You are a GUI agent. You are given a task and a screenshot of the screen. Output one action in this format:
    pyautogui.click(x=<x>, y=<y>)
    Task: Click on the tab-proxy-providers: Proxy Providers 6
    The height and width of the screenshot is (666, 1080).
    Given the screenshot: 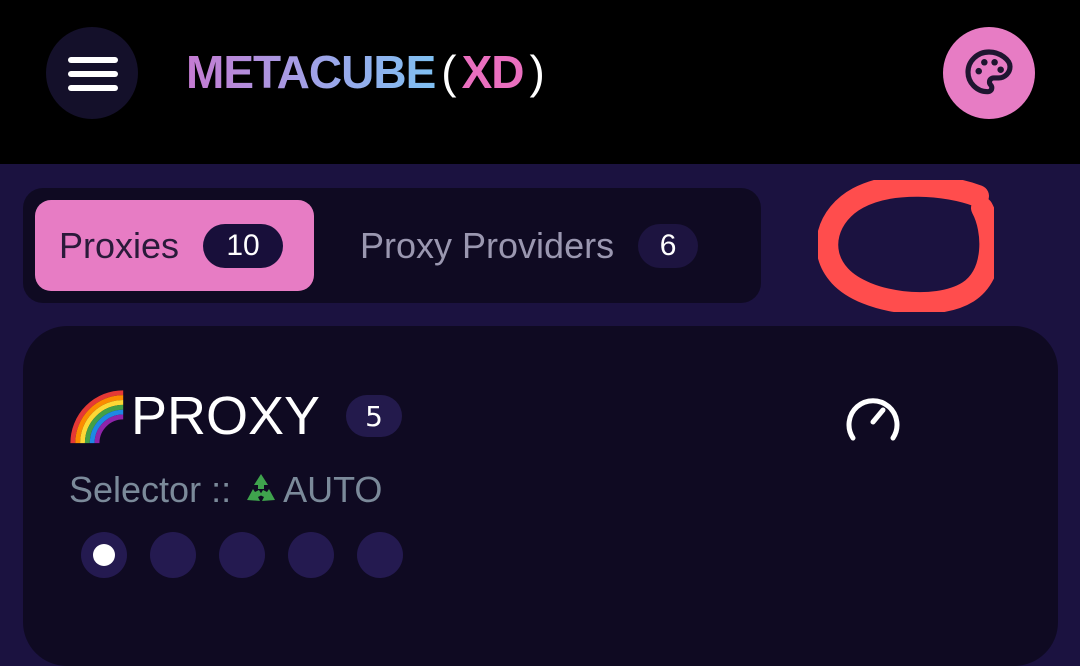 What is the action you would take?
    pyautogui.click(x=543, y=245)
    